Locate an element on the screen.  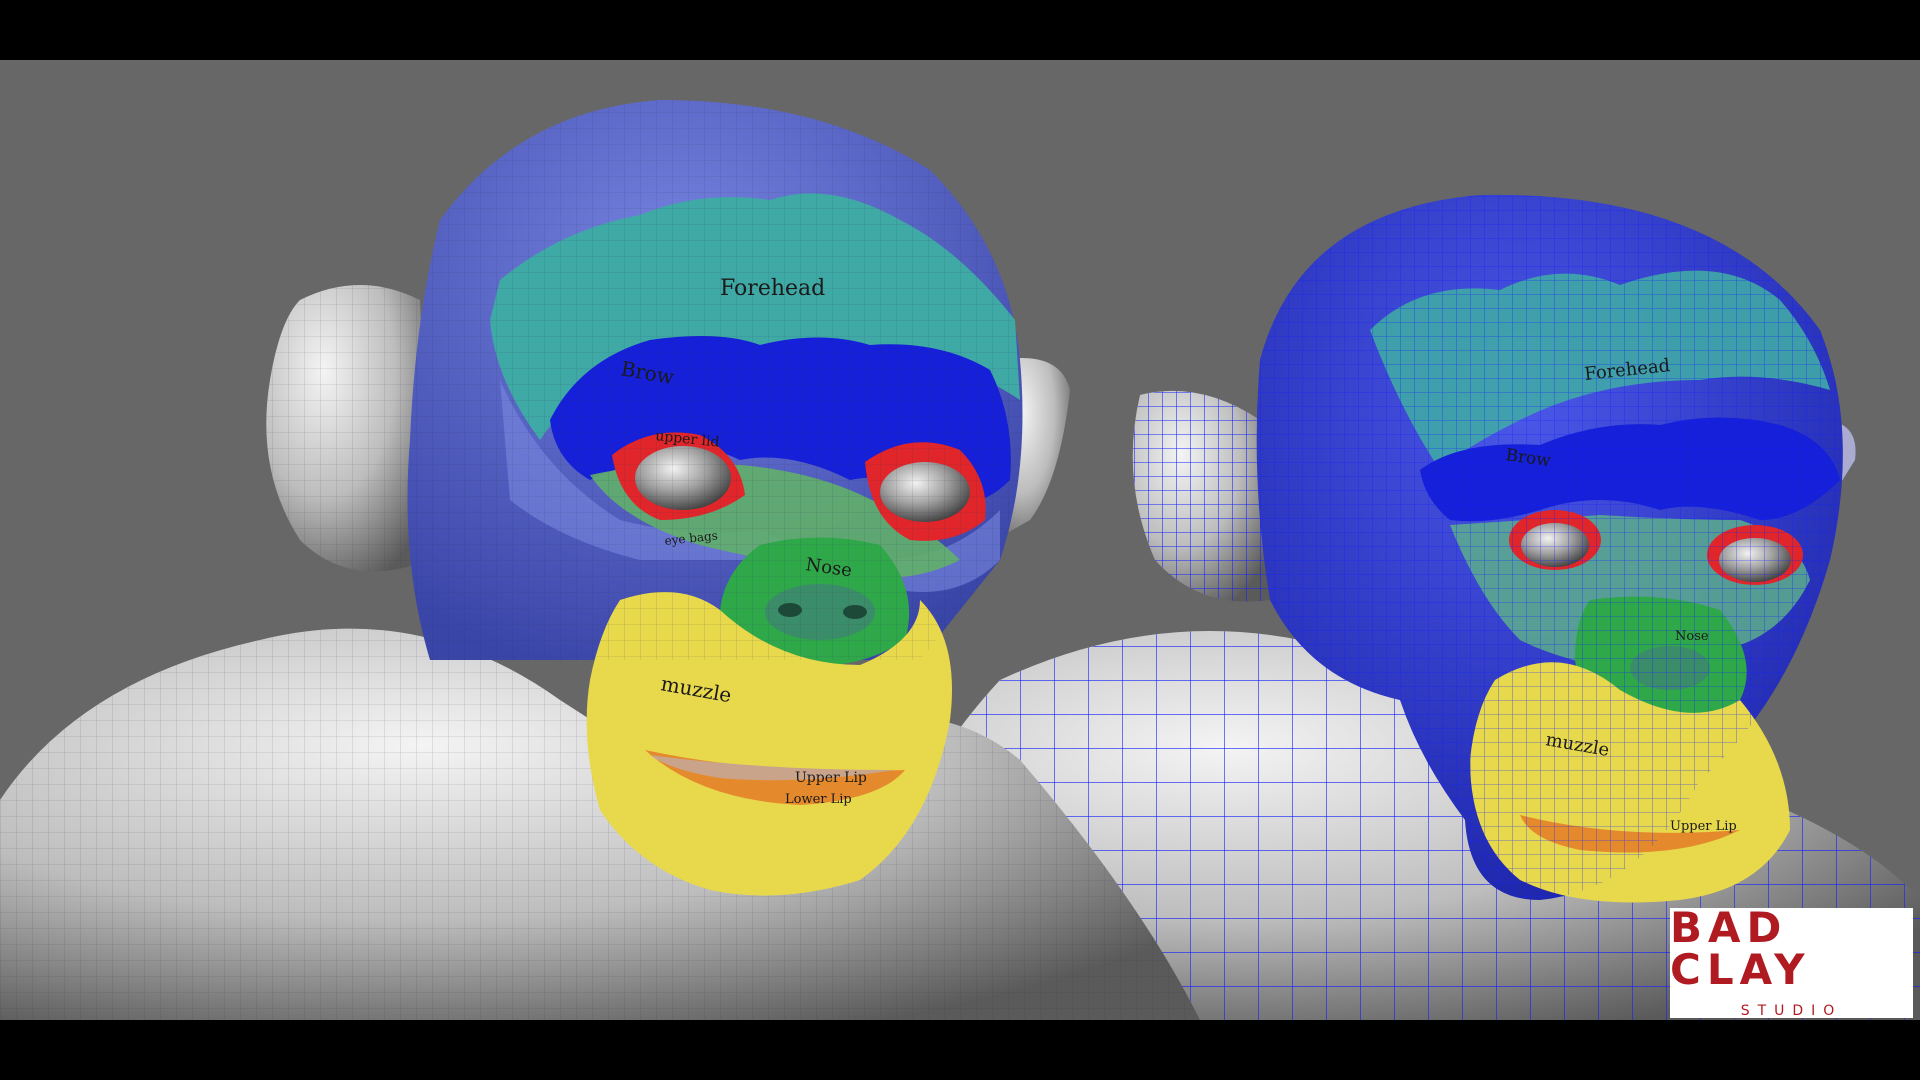
left-label-forehead: Forehead is located at coordinates (772, 288).